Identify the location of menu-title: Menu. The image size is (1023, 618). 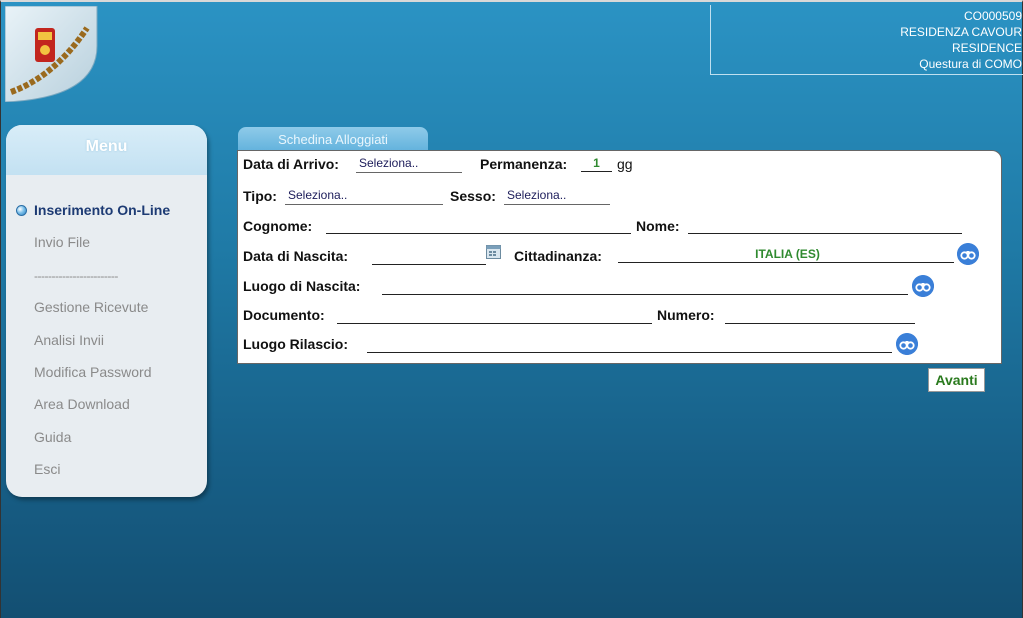
(106, 150).